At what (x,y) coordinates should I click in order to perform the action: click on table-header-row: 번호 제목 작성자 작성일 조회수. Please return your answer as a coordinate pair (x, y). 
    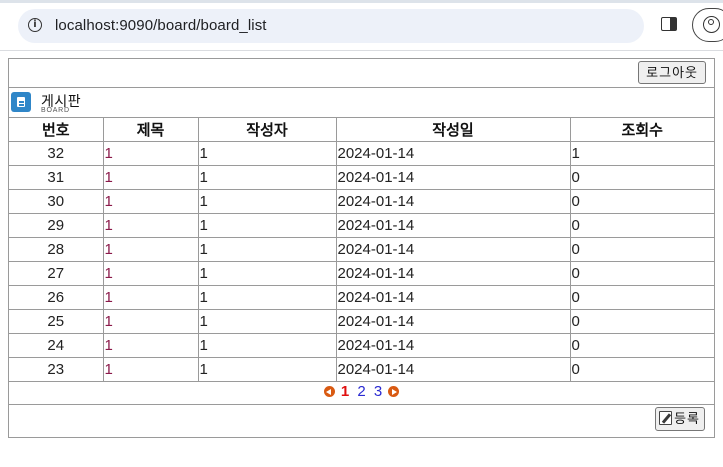
    Looking at the image, I should click on (361, 129).